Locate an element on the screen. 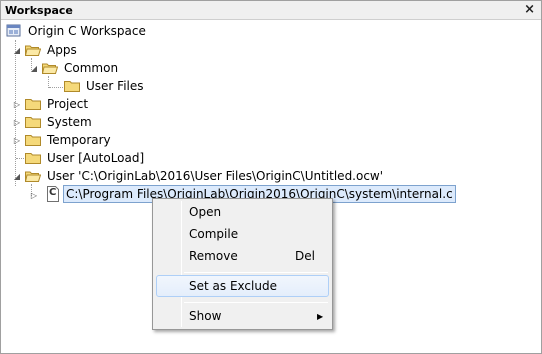  tree-item-common: Common is located at coordinates (81, 68).